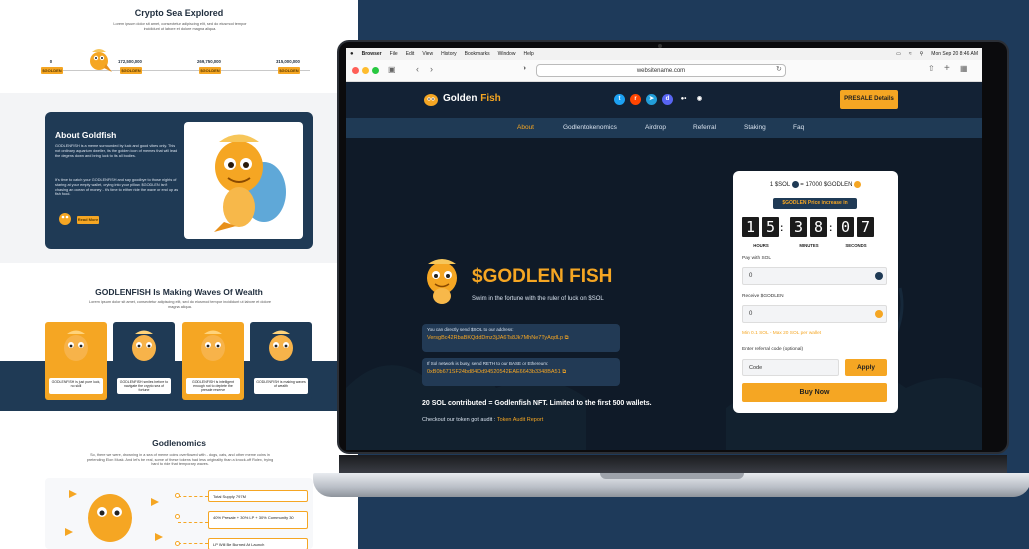 The image size is (1029, 549). Describe the element at coordinates (829, 185) in the screenshot. I see `rate-right: 17000 $GODLEN` at that location.